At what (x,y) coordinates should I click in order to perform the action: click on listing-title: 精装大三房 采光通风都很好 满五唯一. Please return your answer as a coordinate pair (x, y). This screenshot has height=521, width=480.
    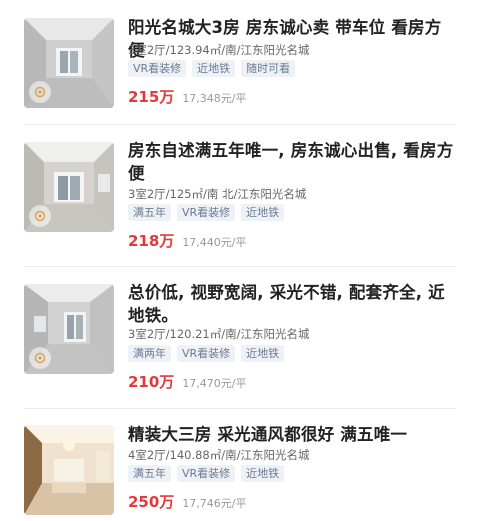
    Looking at the image, I should click on (292, 434).